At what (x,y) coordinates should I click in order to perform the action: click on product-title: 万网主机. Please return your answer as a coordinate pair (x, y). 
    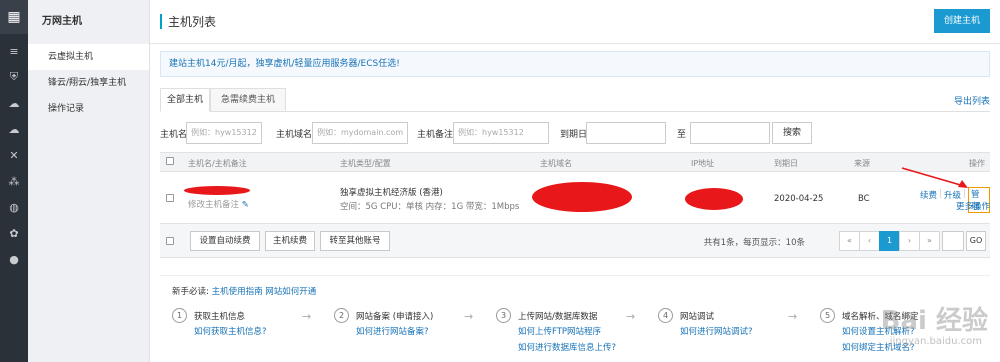
    Looking at the image, I should click on (62, 21).